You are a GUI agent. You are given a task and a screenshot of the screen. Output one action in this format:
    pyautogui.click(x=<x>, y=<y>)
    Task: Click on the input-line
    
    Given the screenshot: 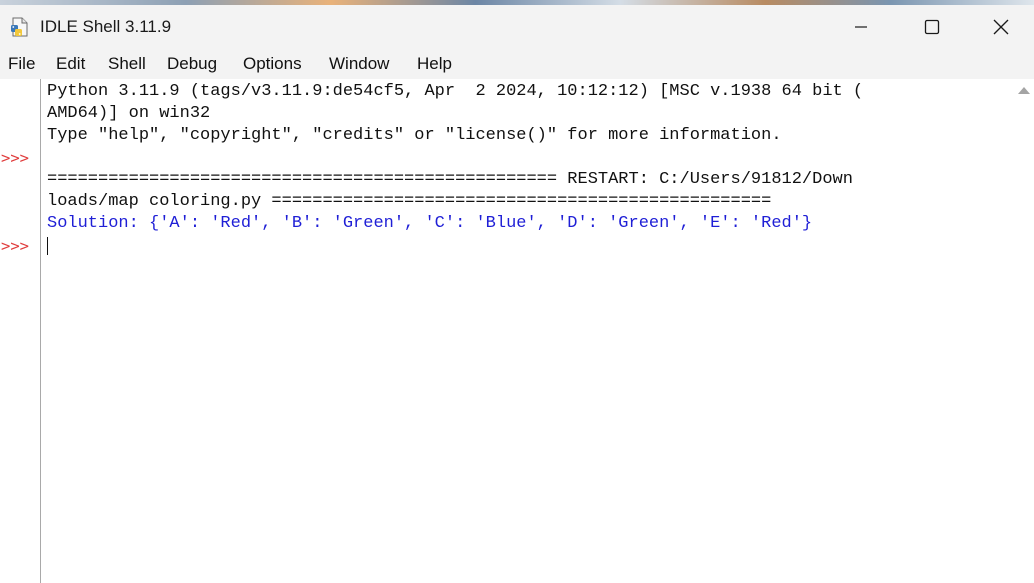 What is the action you would take?
    pyautogui.click(x=529, y=246)
    